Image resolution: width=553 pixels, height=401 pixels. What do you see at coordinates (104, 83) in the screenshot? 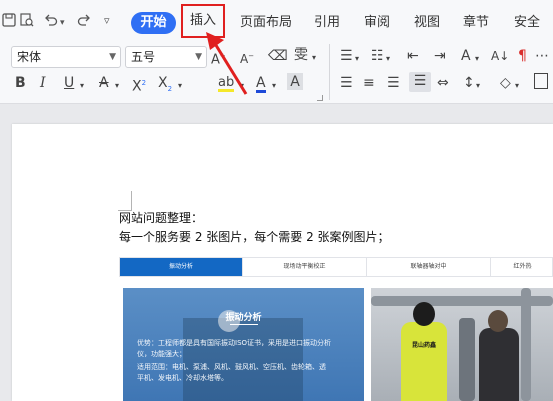
I see `strikethrough-icon: A` at bounding box center [104, 83].